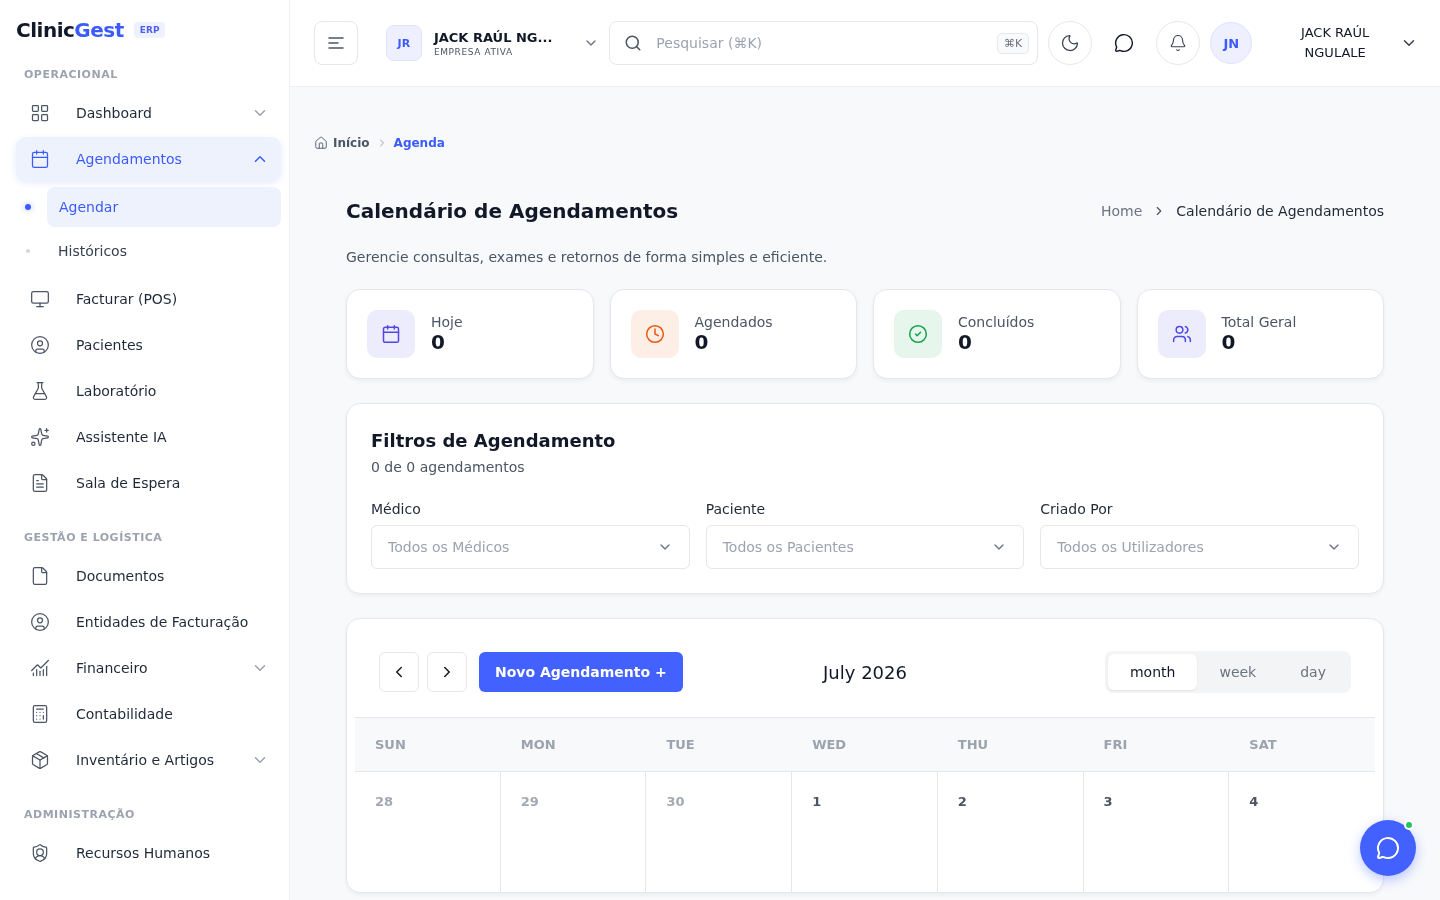 This screenshot has height=900, width=1440. What do you see at coordinates (148, 853) in the screenshot?
I see `sidebar-item: Recursos Humanos` at bounding box center [148, 853].